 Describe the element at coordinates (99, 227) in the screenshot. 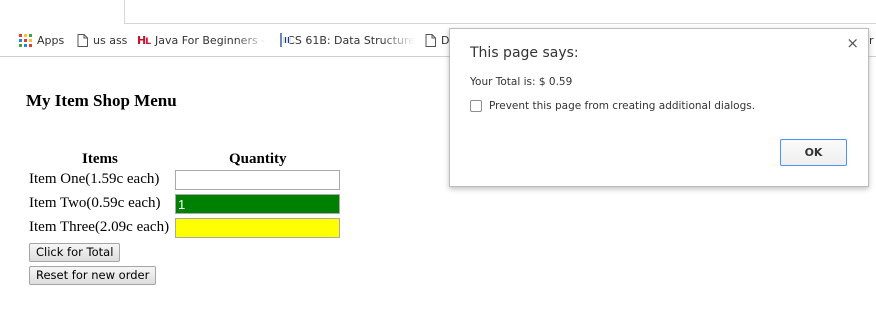

I see `item-three-label: Item Three(2.09c each)` at that location.